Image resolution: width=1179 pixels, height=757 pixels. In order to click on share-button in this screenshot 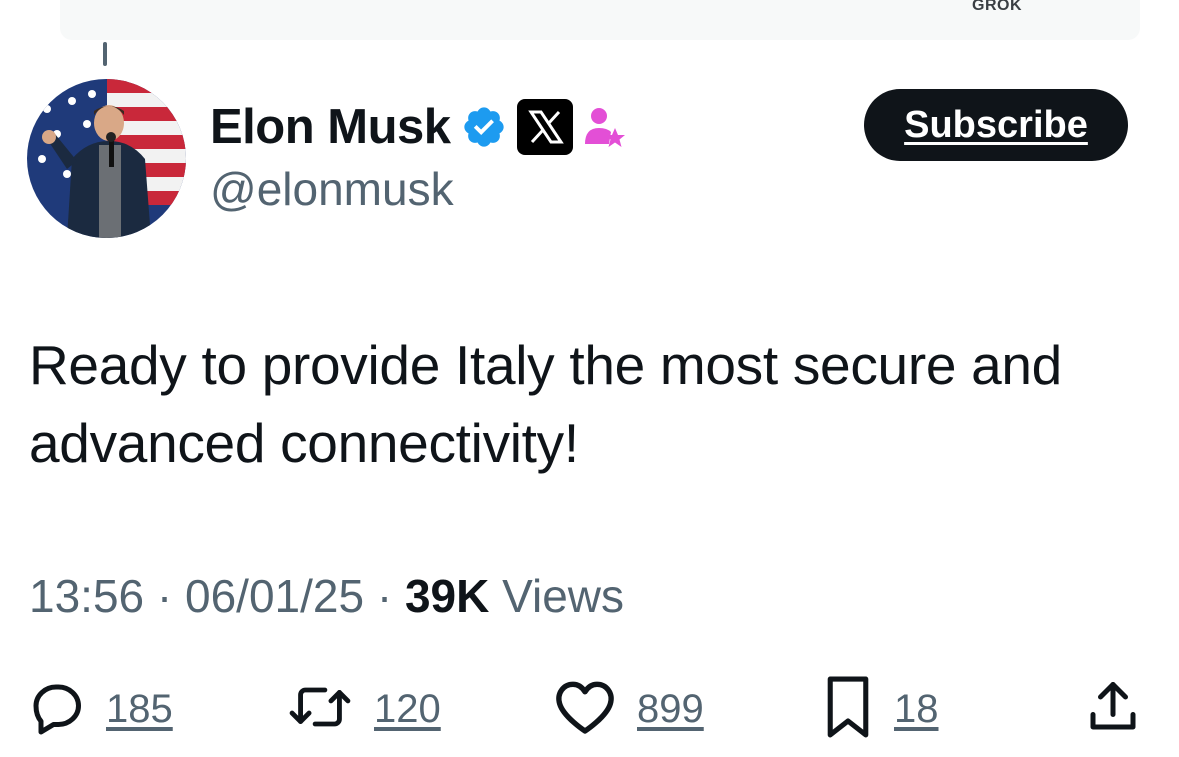, I will do `click(1113, 709)`.